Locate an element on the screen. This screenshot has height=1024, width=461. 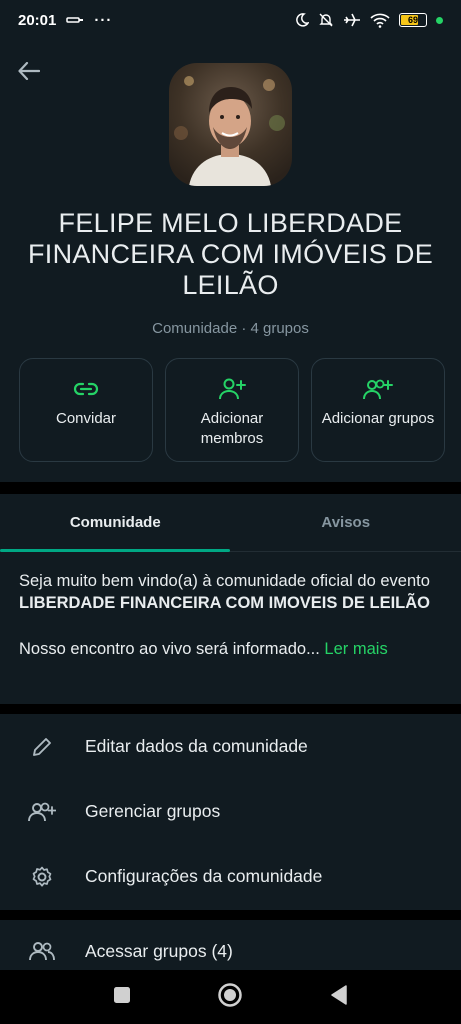
battery-icon: 69 is located at coordinates (413, 20).